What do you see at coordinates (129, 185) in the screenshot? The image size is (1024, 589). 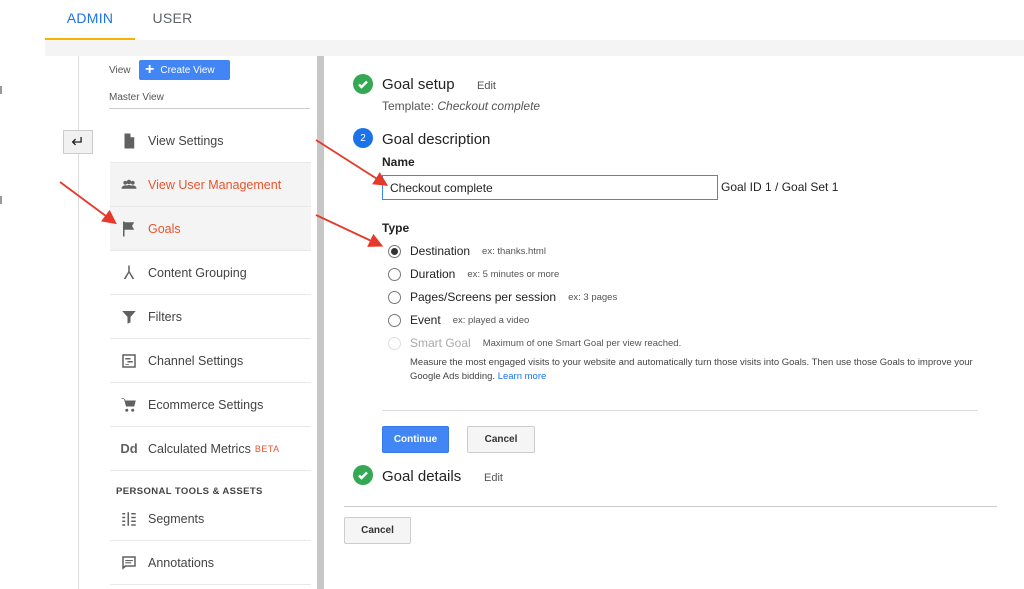 I see `people-icon` at bounding box center [129, 185].